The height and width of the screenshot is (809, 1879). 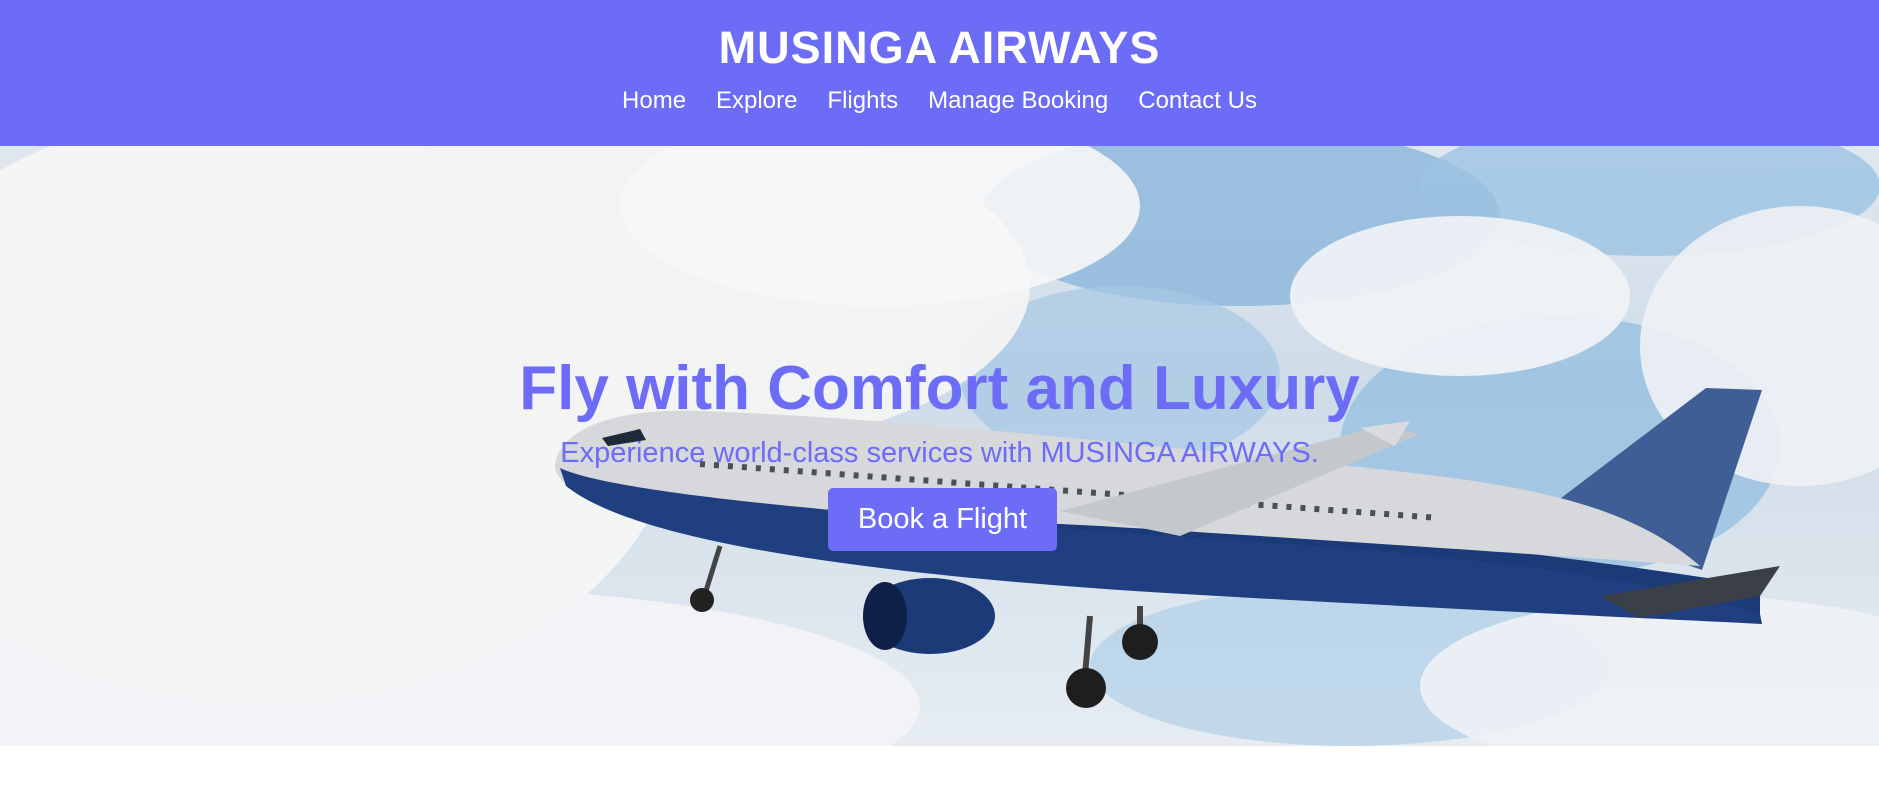 What do you see at coordinates (939, 388) in the screenshot?
I see `hero-title: Fly with Comfort and Luxury` at bounding box center [939, 388].